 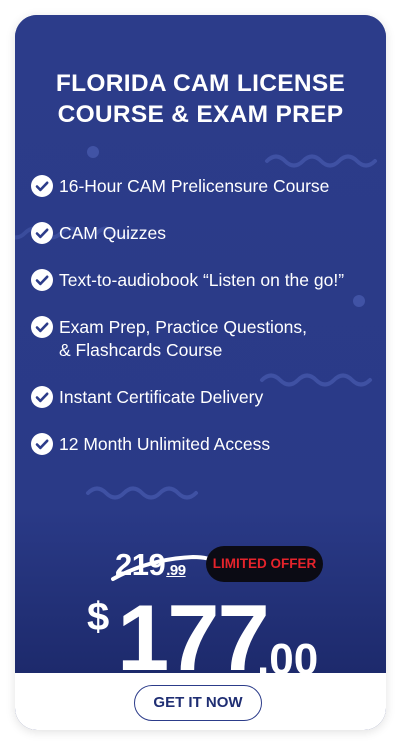 I want to click on course-title: FLORIDA CAM LICENSE COURSE & EXAM PREP, so click(x=200, y=99).